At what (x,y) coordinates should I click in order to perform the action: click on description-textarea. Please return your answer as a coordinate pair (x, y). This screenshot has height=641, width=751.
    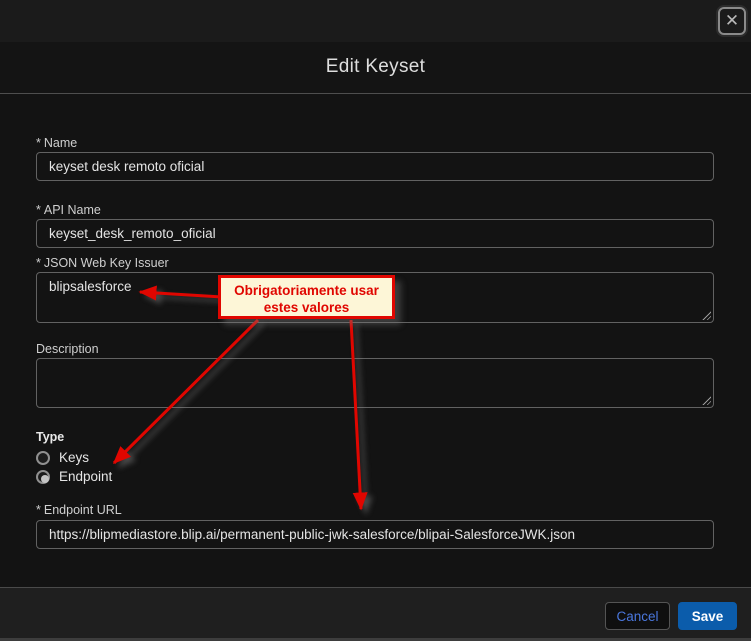
    Looking at the image, I should click on (375, 383).